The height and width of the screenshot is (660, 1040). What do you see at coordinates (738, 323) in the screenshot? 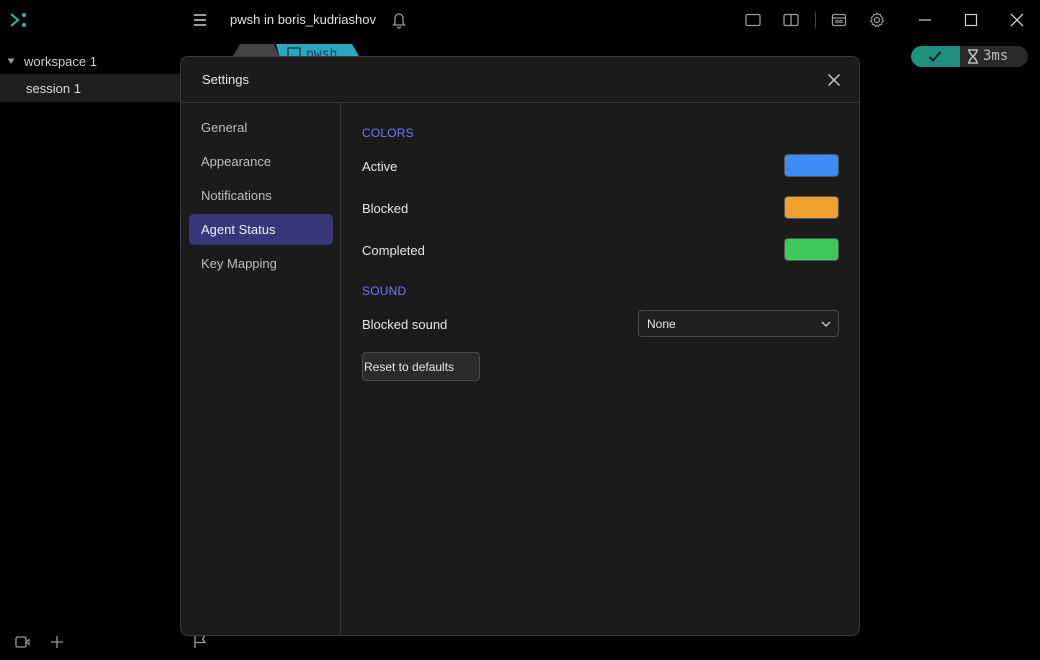
I see `blocked-sound-select: None` at bounding box center [738, 323].